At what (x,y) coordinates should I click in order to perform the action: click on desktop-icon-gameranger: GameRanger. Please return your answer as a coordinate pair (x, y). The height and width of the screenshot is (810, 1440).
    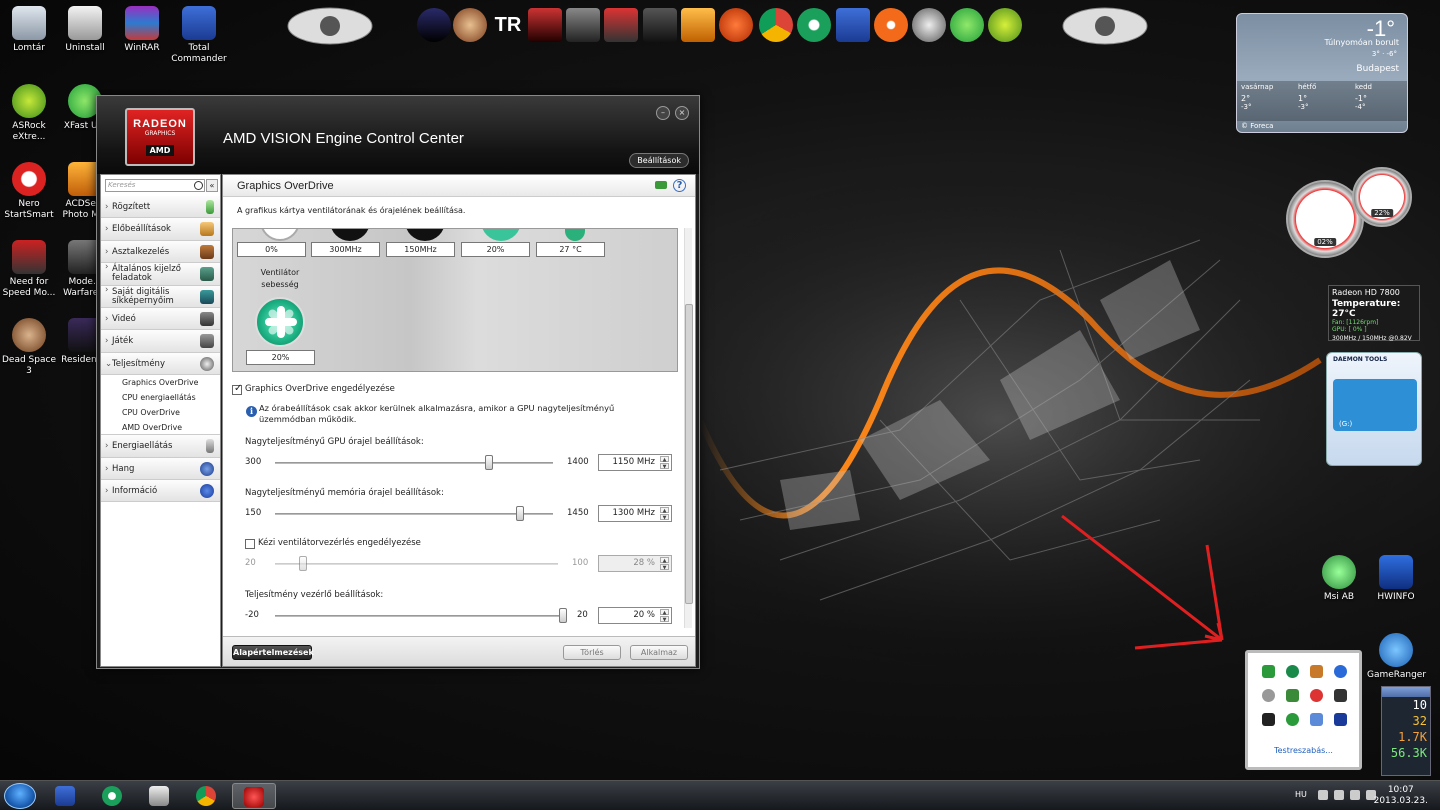
    Looking at the image, I should click on (1396, 657).